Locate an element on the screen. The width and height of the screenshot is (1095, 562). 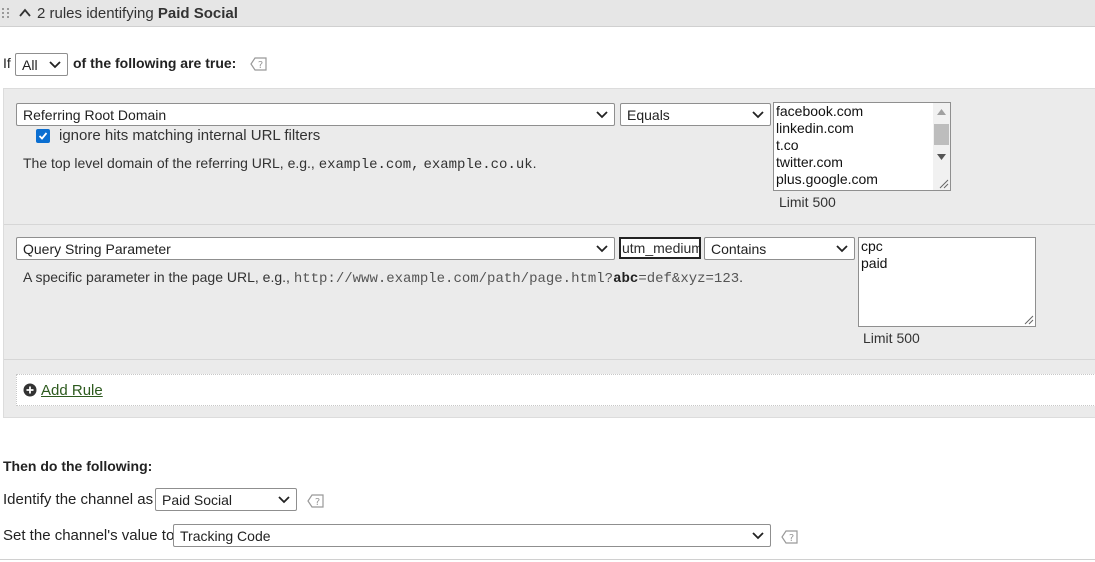
rule-1-limit: Limit 500 is located at coordinates (807, 202).